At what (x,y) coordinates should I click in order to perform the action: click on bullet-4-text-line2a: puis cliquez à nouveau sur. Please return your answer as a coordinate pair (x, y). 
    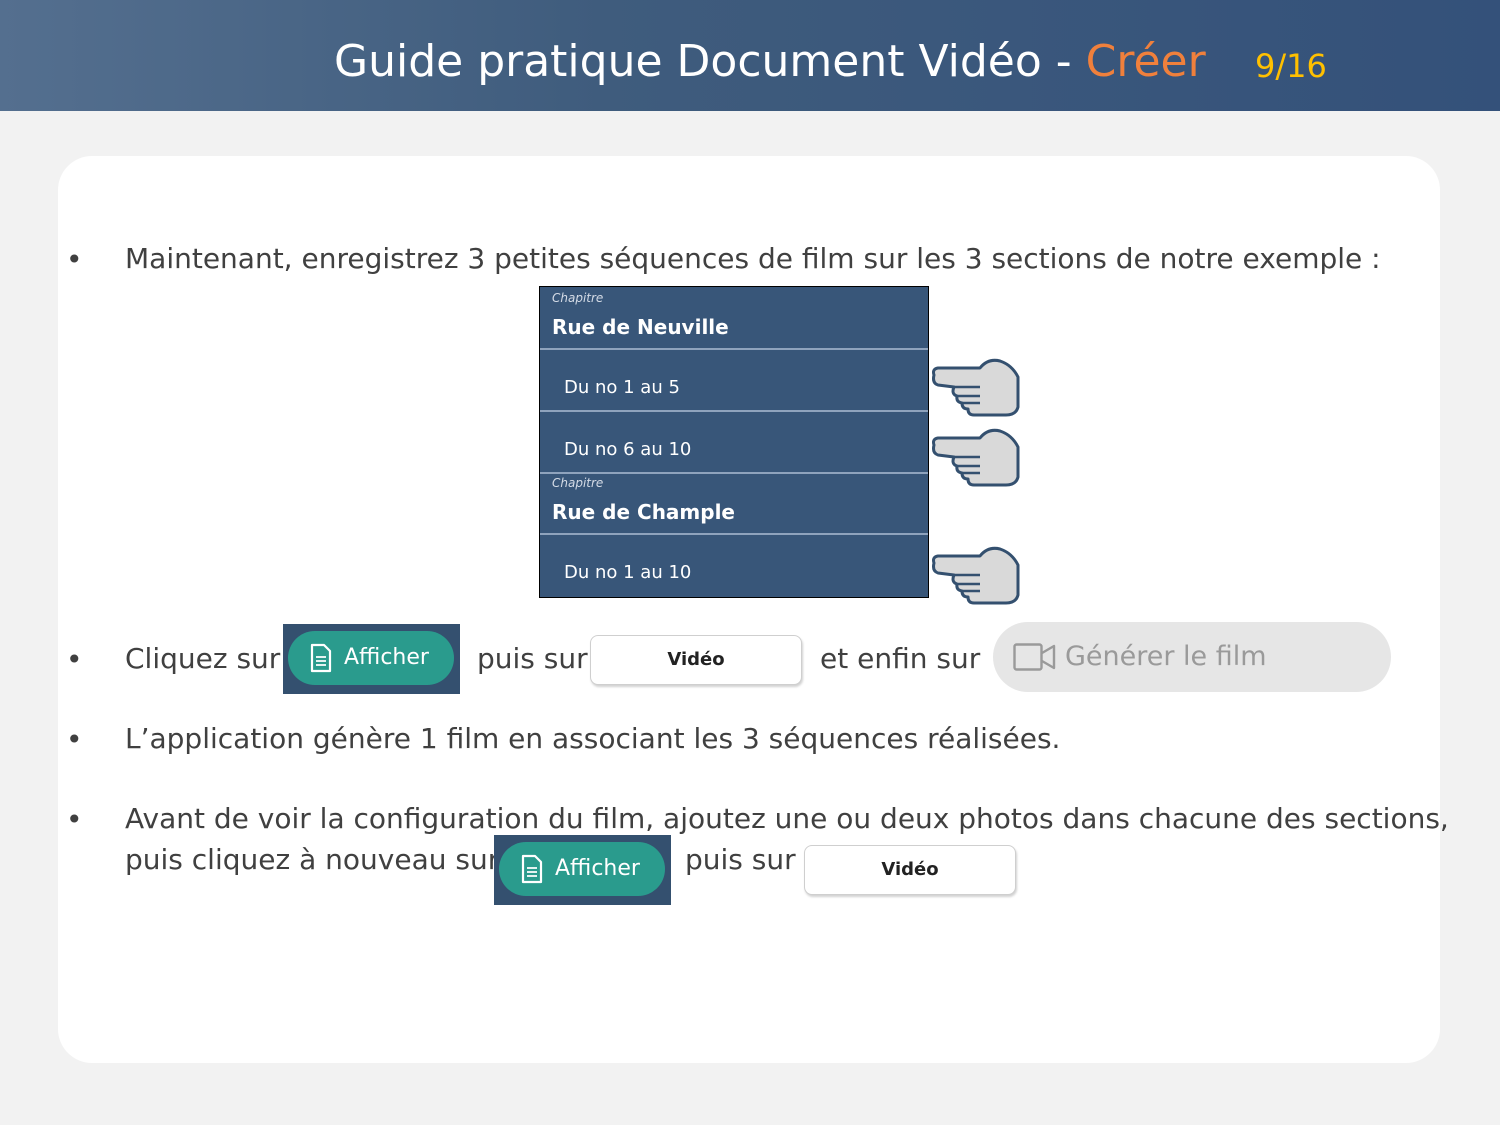
    Looking at the image, I should click on (312, 859).